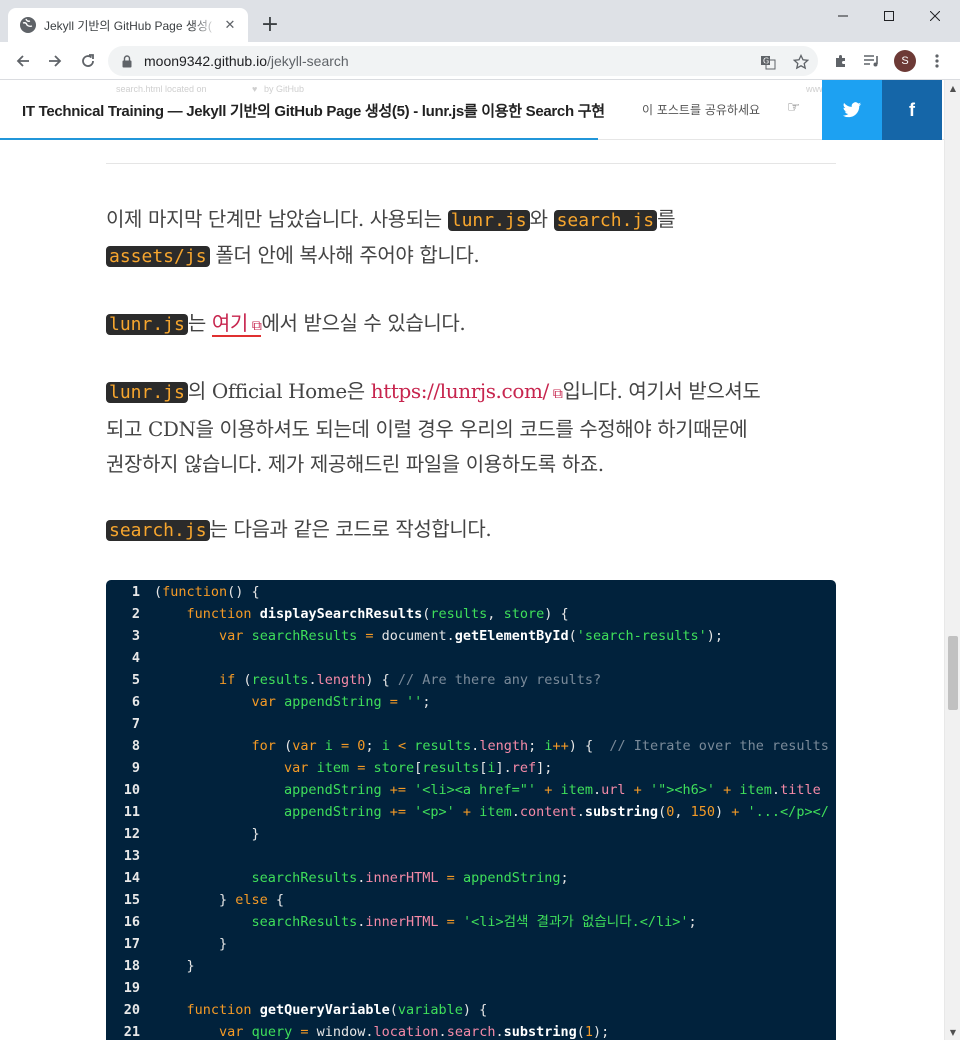 This screenshot has height=1040, width=960. What do you see at coordinates (841, 61) in the screenshot?
I see `extensions-puzzle-icon` at bounding box center [841, 61].